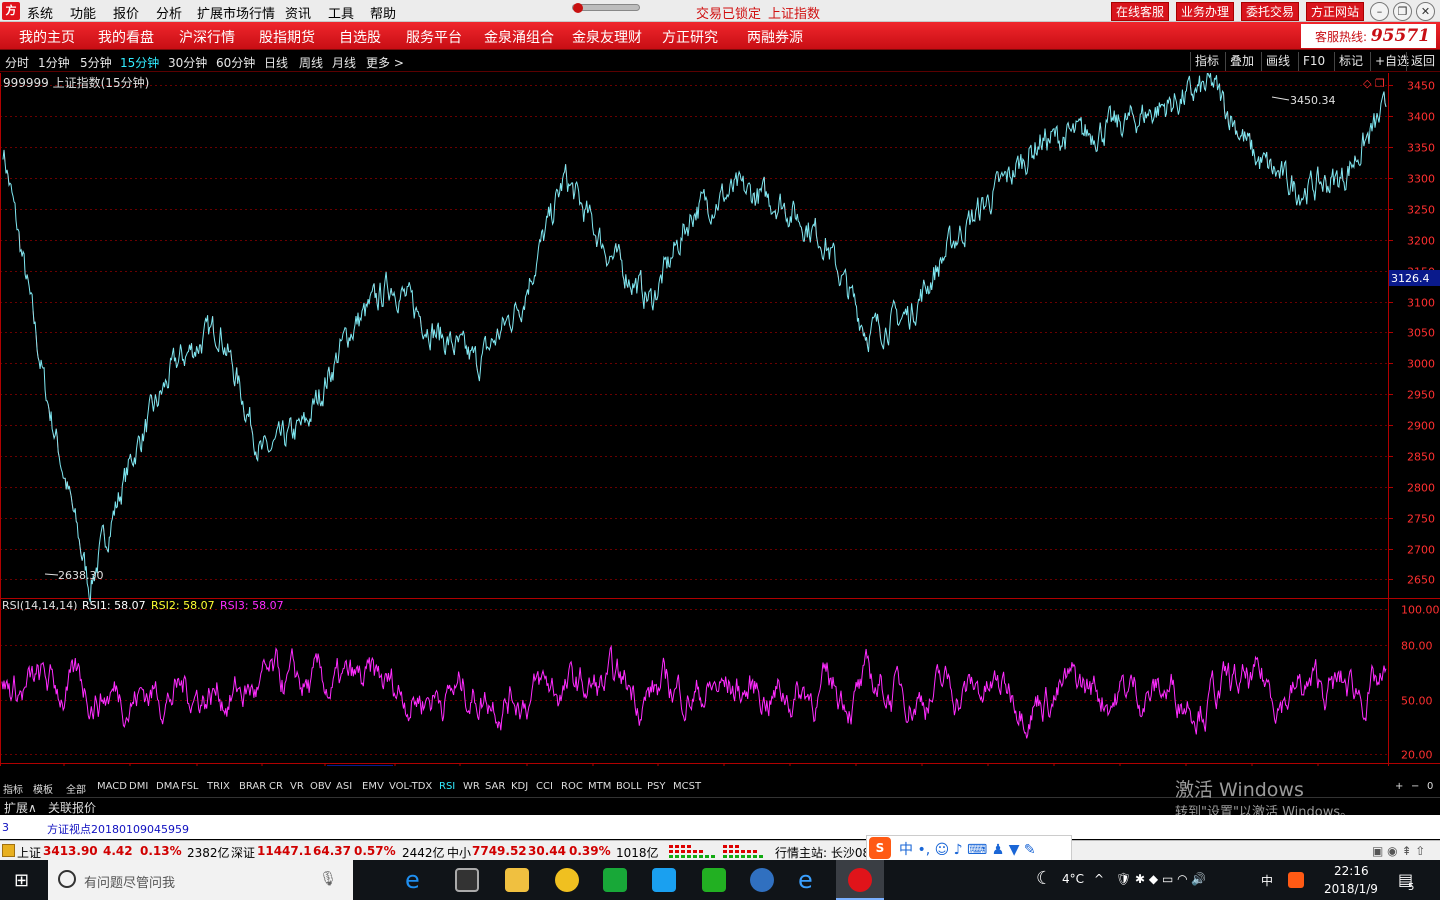 This screenshot has width=1440, height=900. Describe the element at coordinates (328, 879) in the screenshot. I see `microphone-icon: 🎙` at that location.